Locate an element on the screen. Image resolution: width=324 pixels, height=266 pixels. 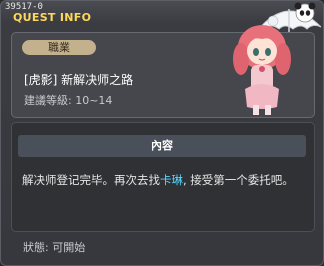
description-text: 解决师登记完毕。再次去找 is located at coordinates (91, 180).